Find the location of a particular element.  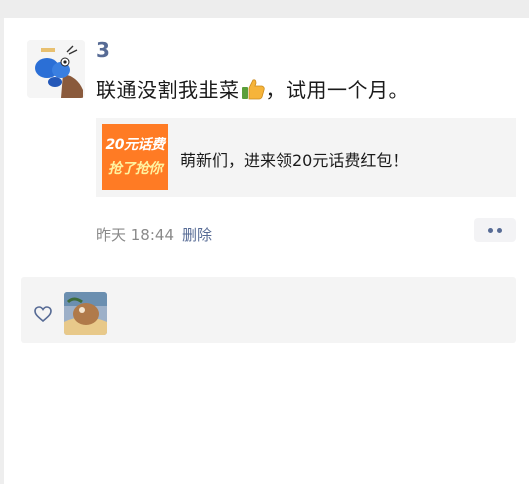

bug-avatar-icon is located at coordinates (56, 69).